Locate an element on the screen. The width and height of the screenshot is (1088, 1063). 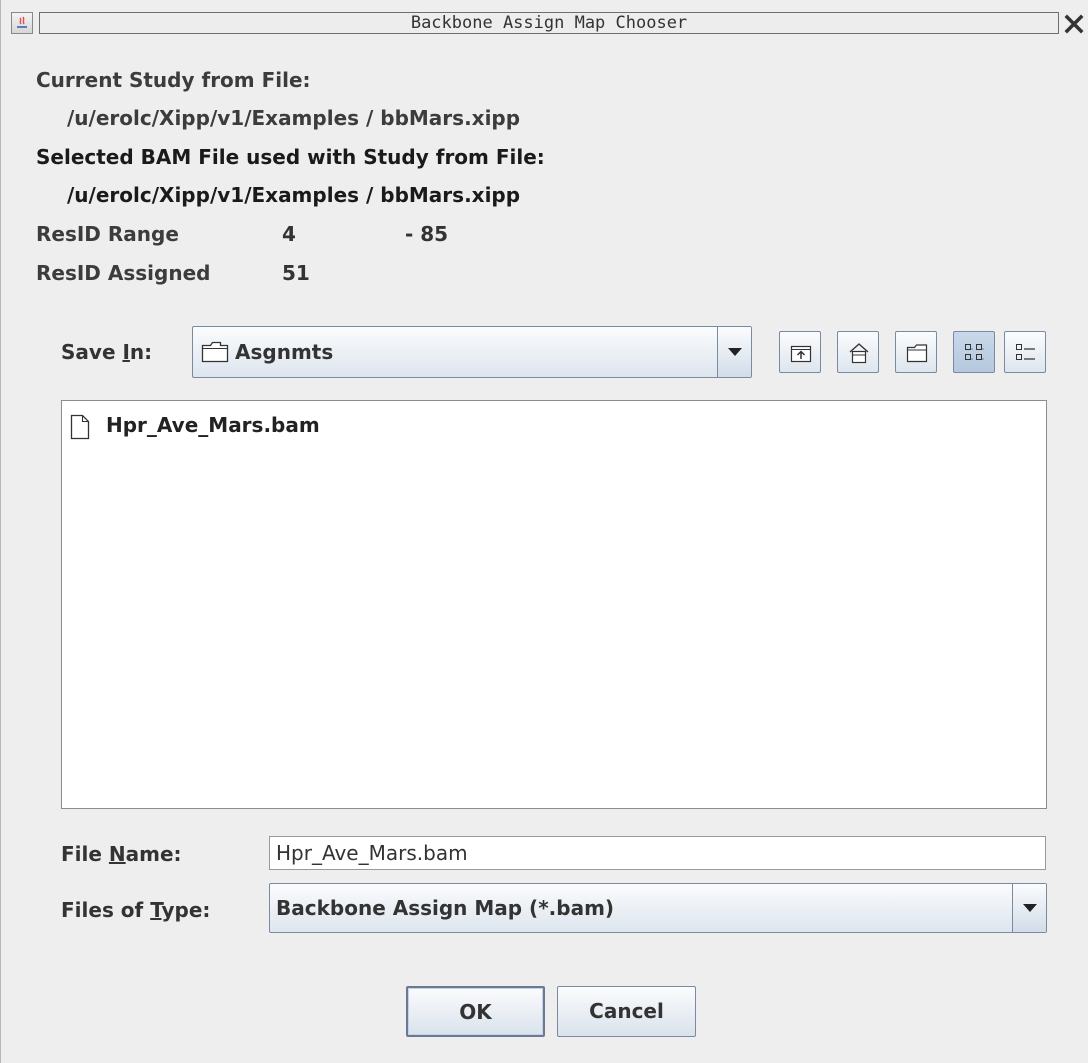
current-study-path: /u/erolc/Xipp/v1/Examples / bbMars.xipp is located at coordinates (294, 118).